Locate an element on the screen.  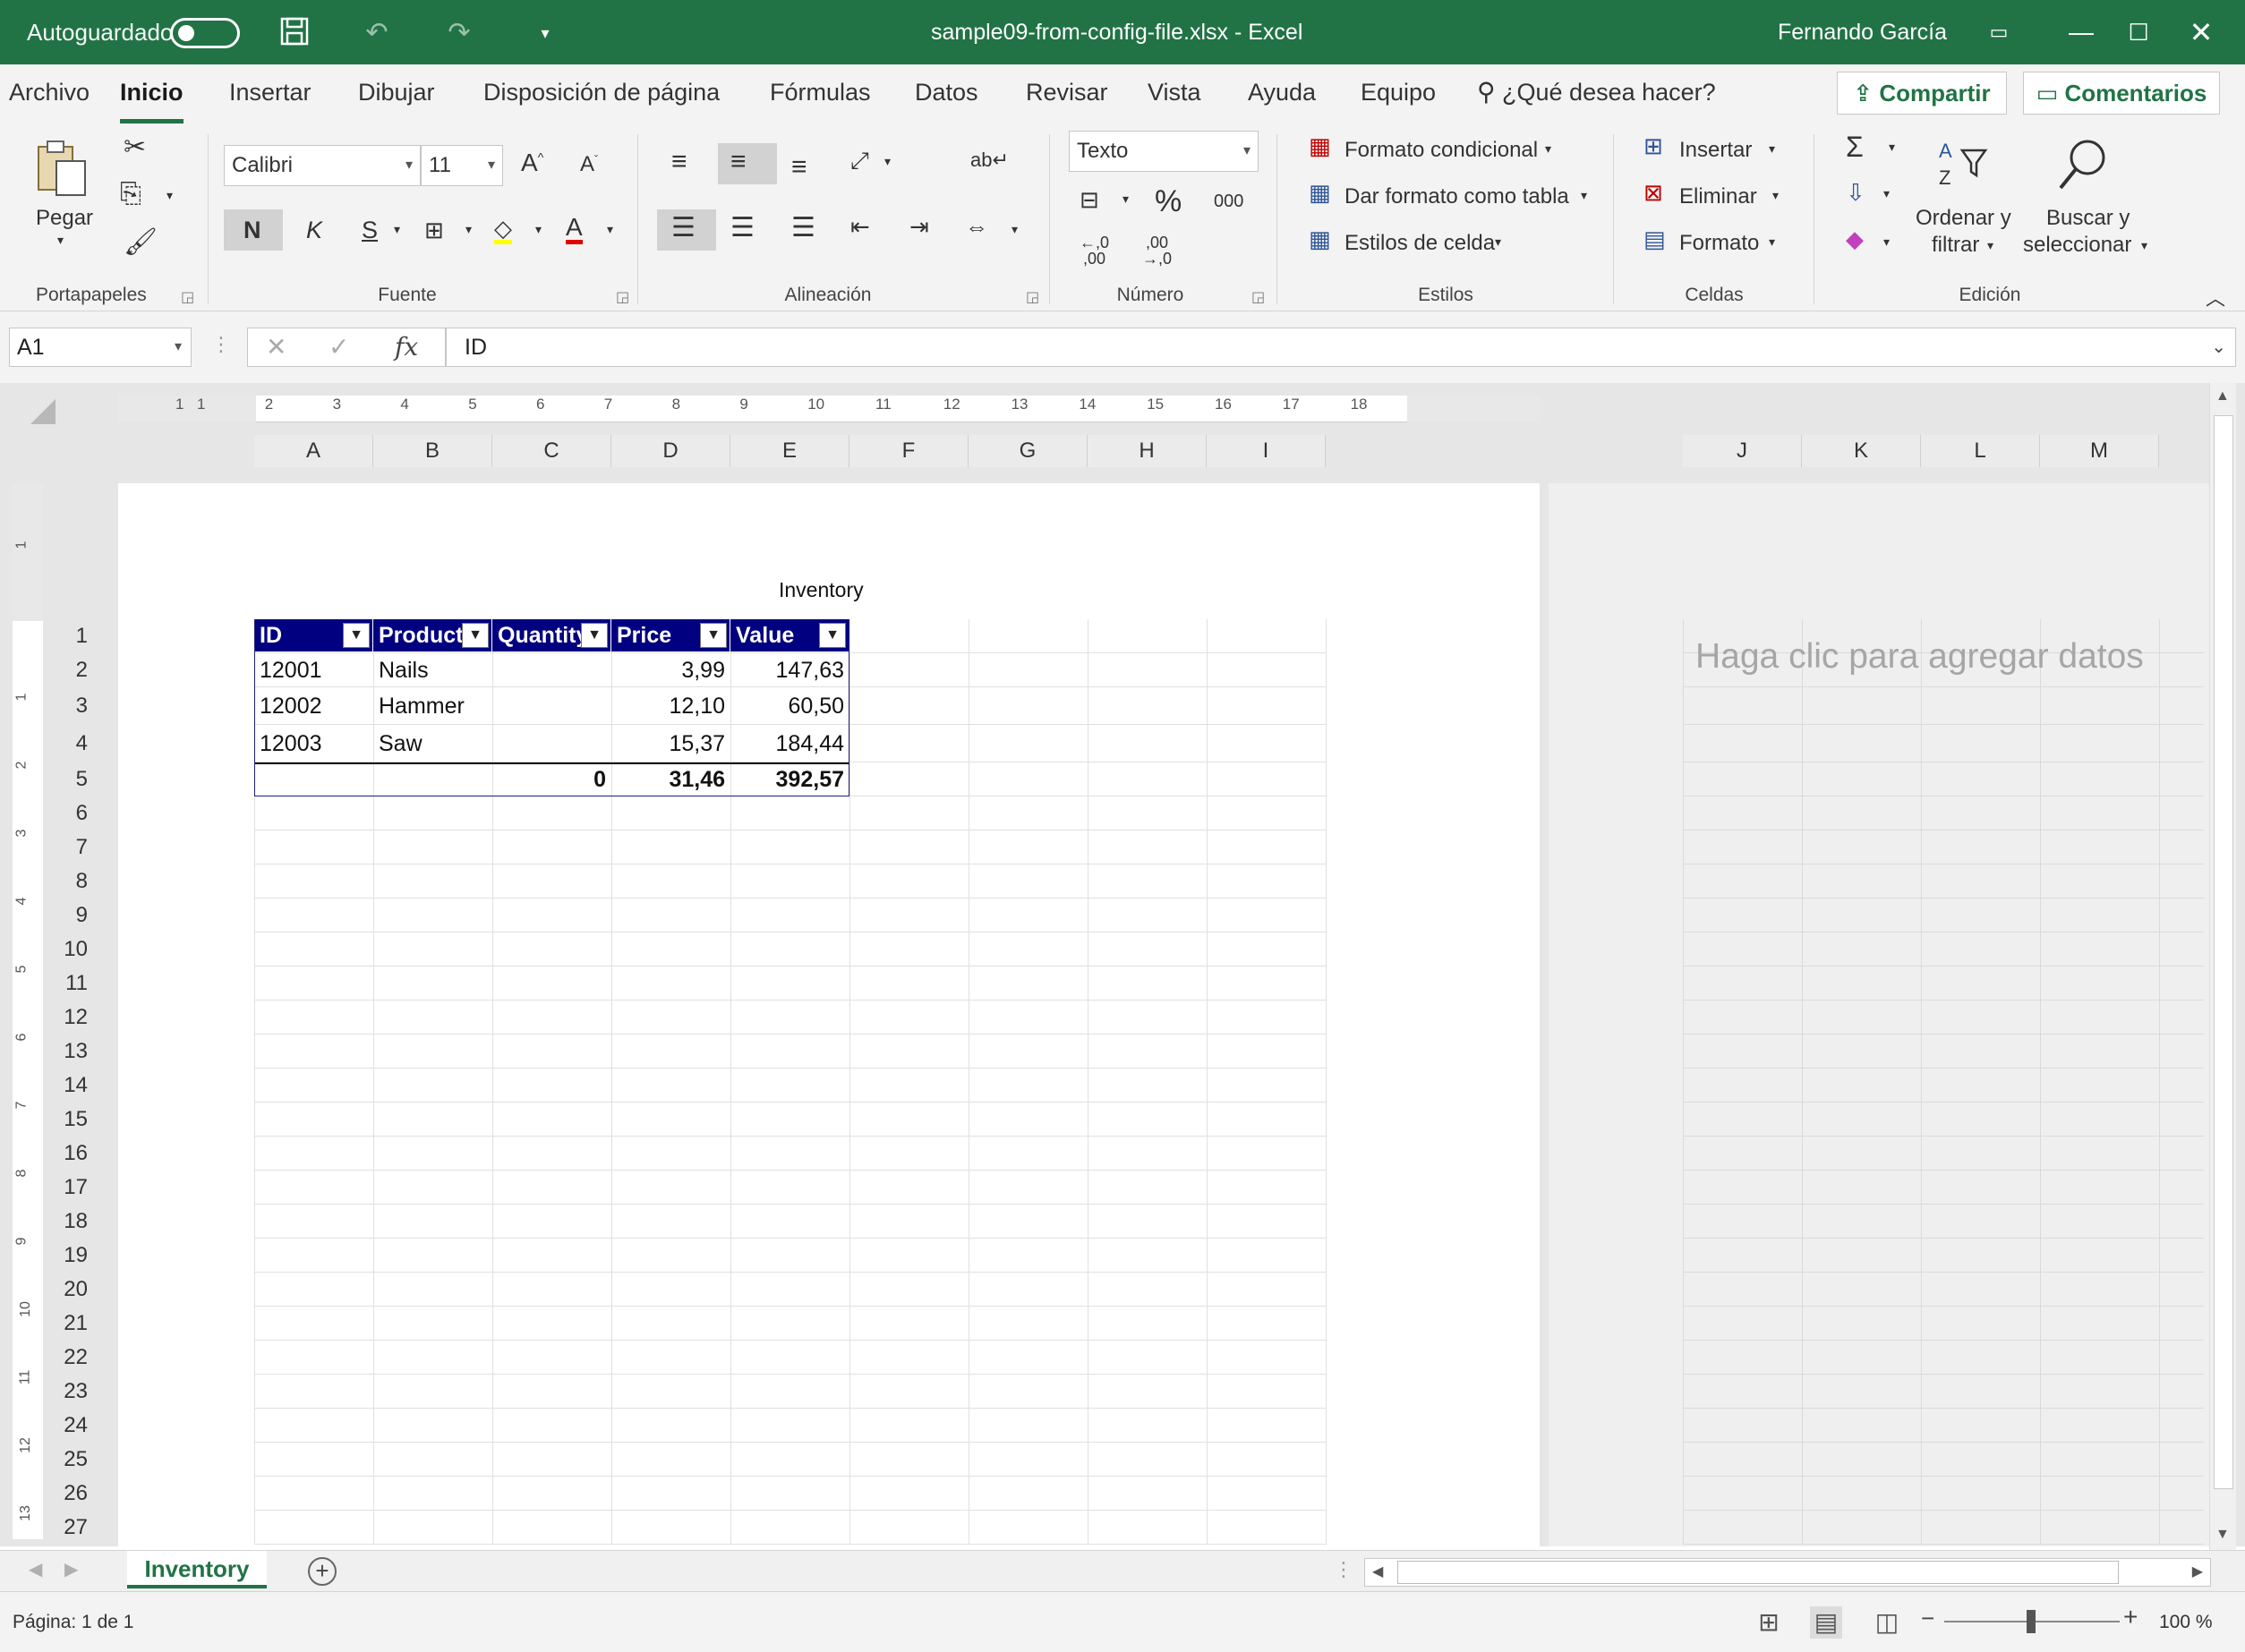
clear-icon: ◆ is located at coordinates (1855, 239).